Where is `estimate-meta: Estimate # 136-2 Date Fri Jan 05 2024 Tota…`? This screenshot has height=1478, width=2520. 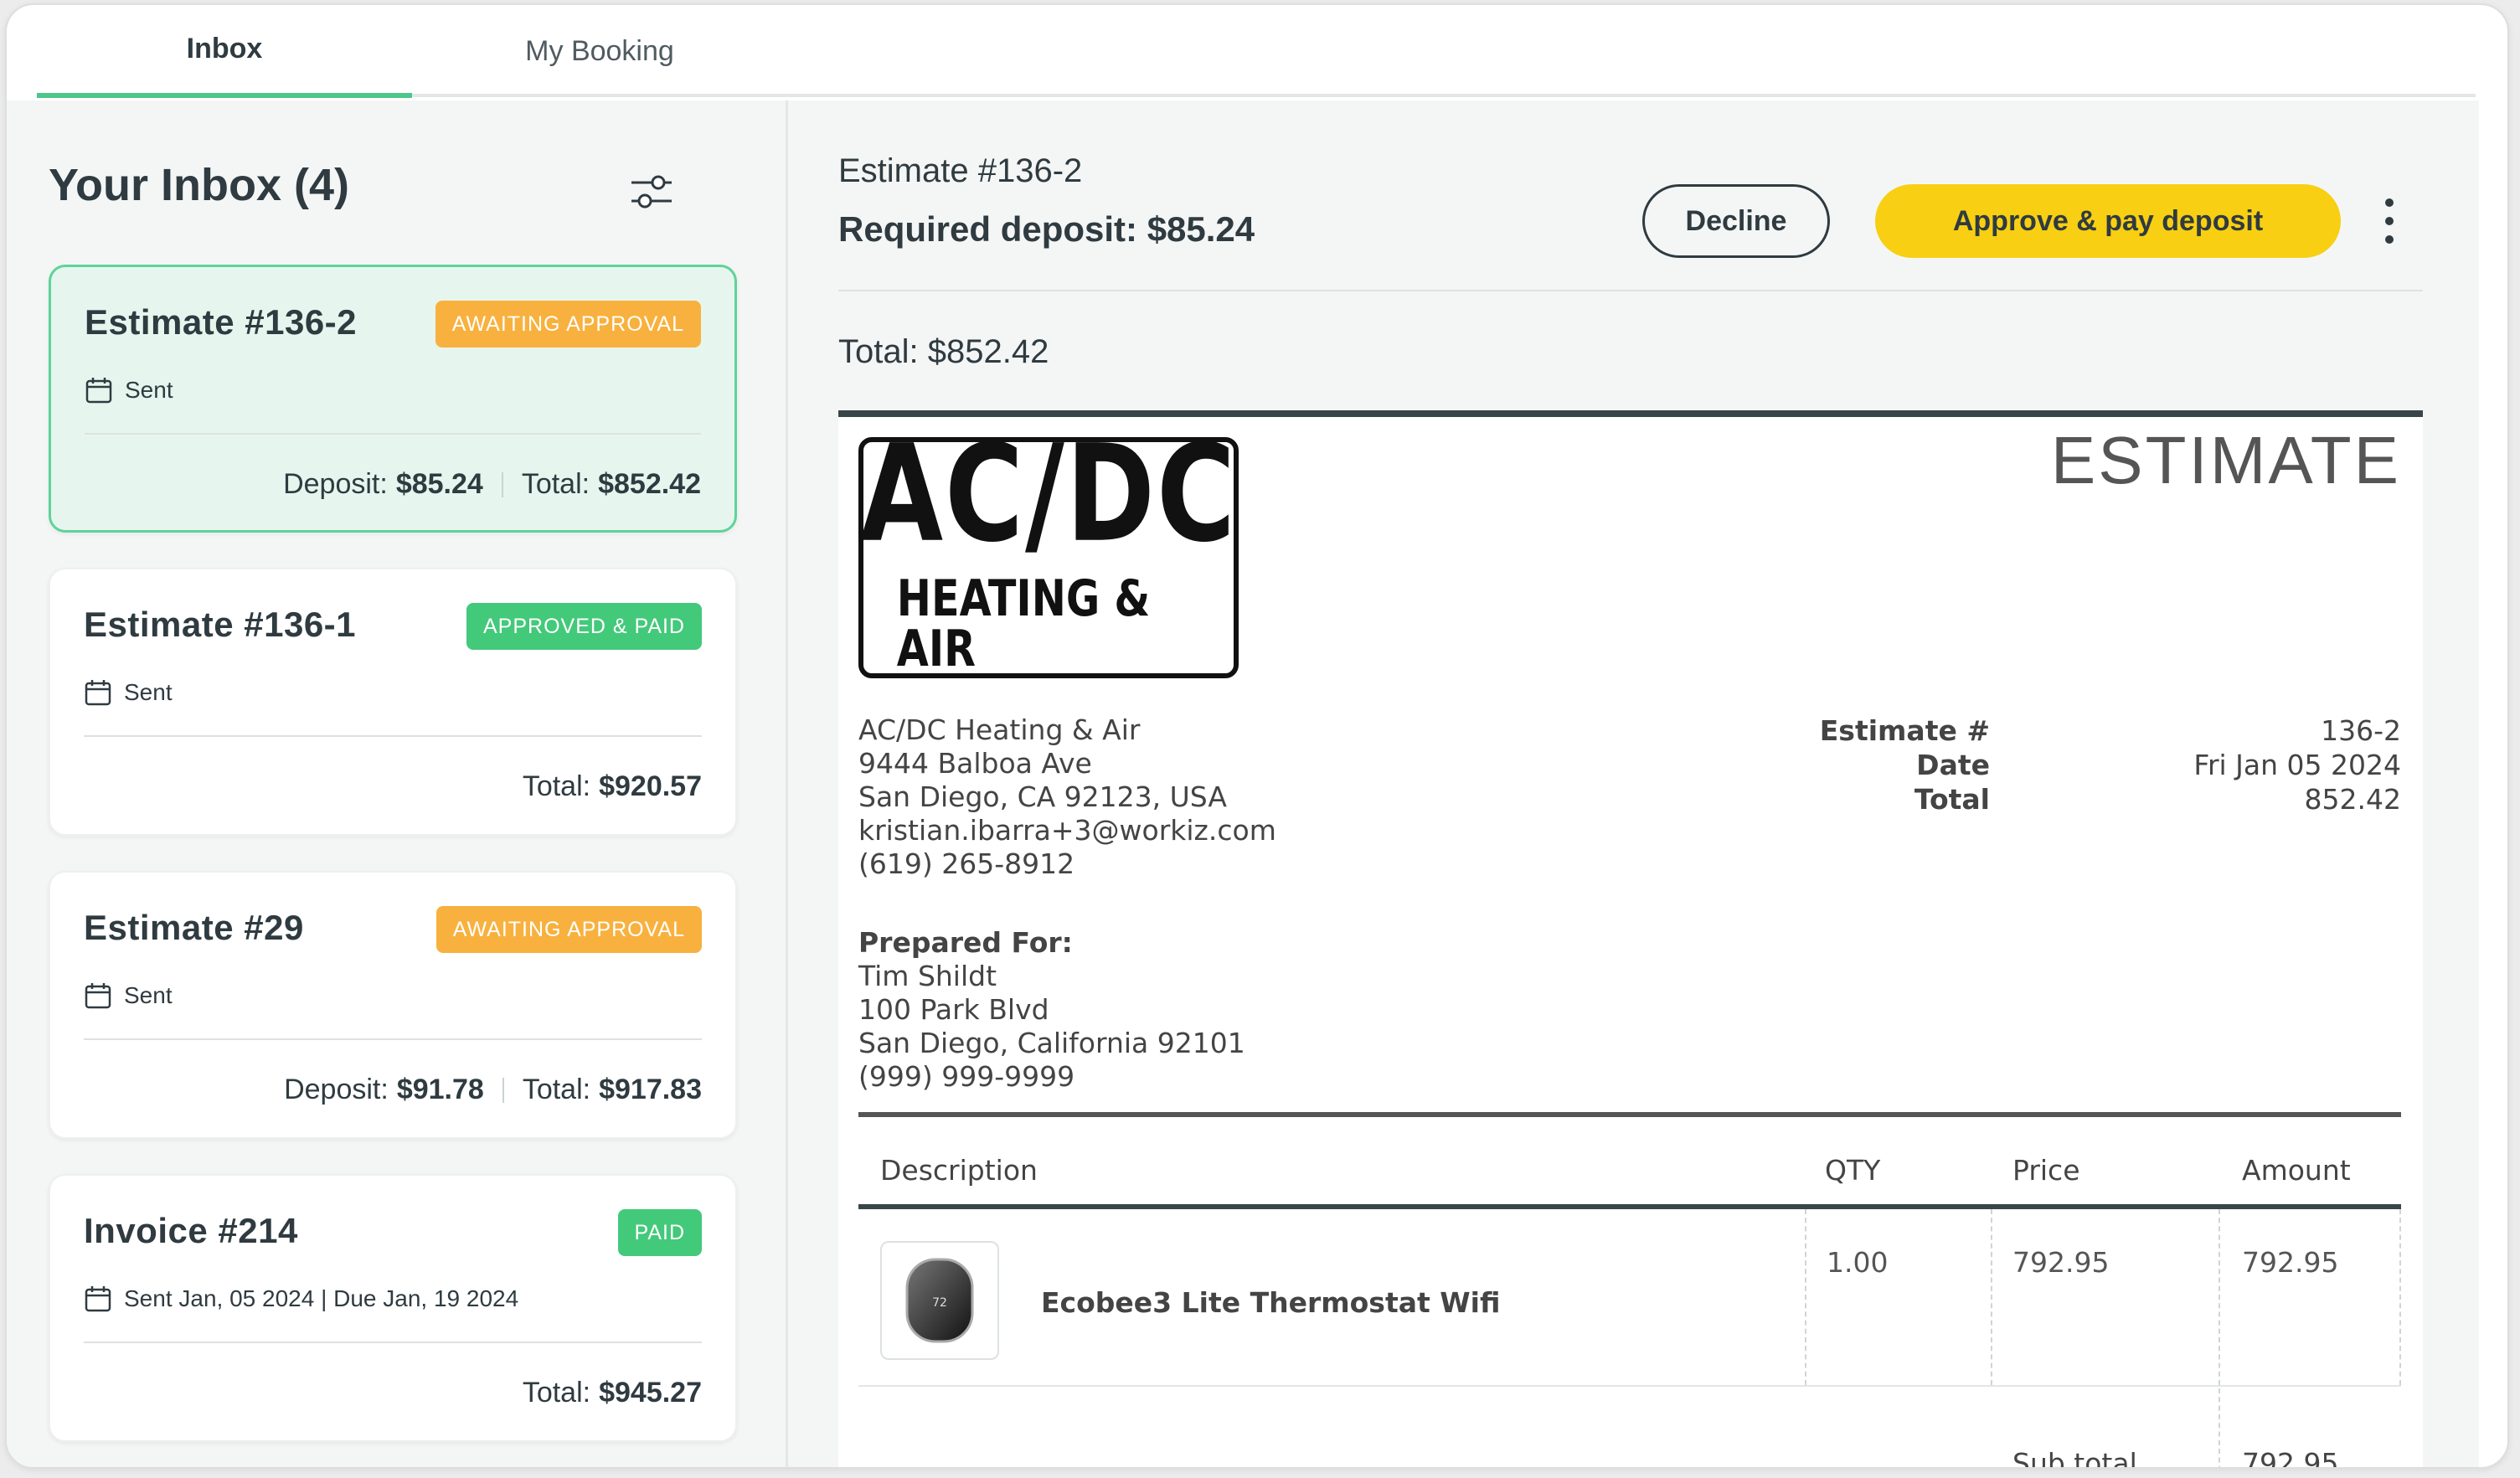 estimate-meta: Estimate # 136-2 Date Fri Jan 05 2024 Tota… is located at coordinates (2080, 764).